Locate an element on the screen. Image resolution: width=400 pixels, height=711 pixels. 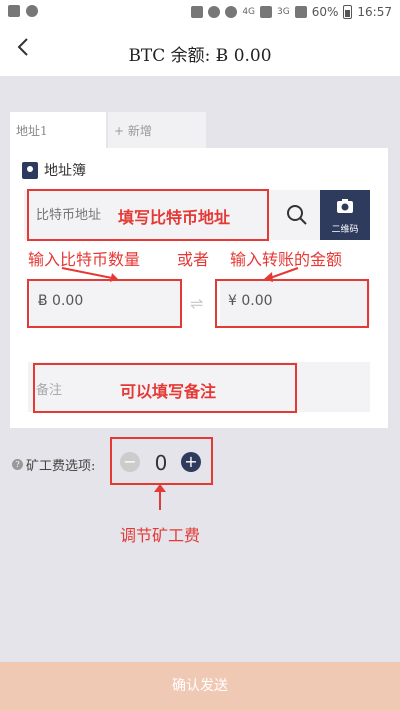
address-book-link: 地址簿 is located at coordinates (54, 170).